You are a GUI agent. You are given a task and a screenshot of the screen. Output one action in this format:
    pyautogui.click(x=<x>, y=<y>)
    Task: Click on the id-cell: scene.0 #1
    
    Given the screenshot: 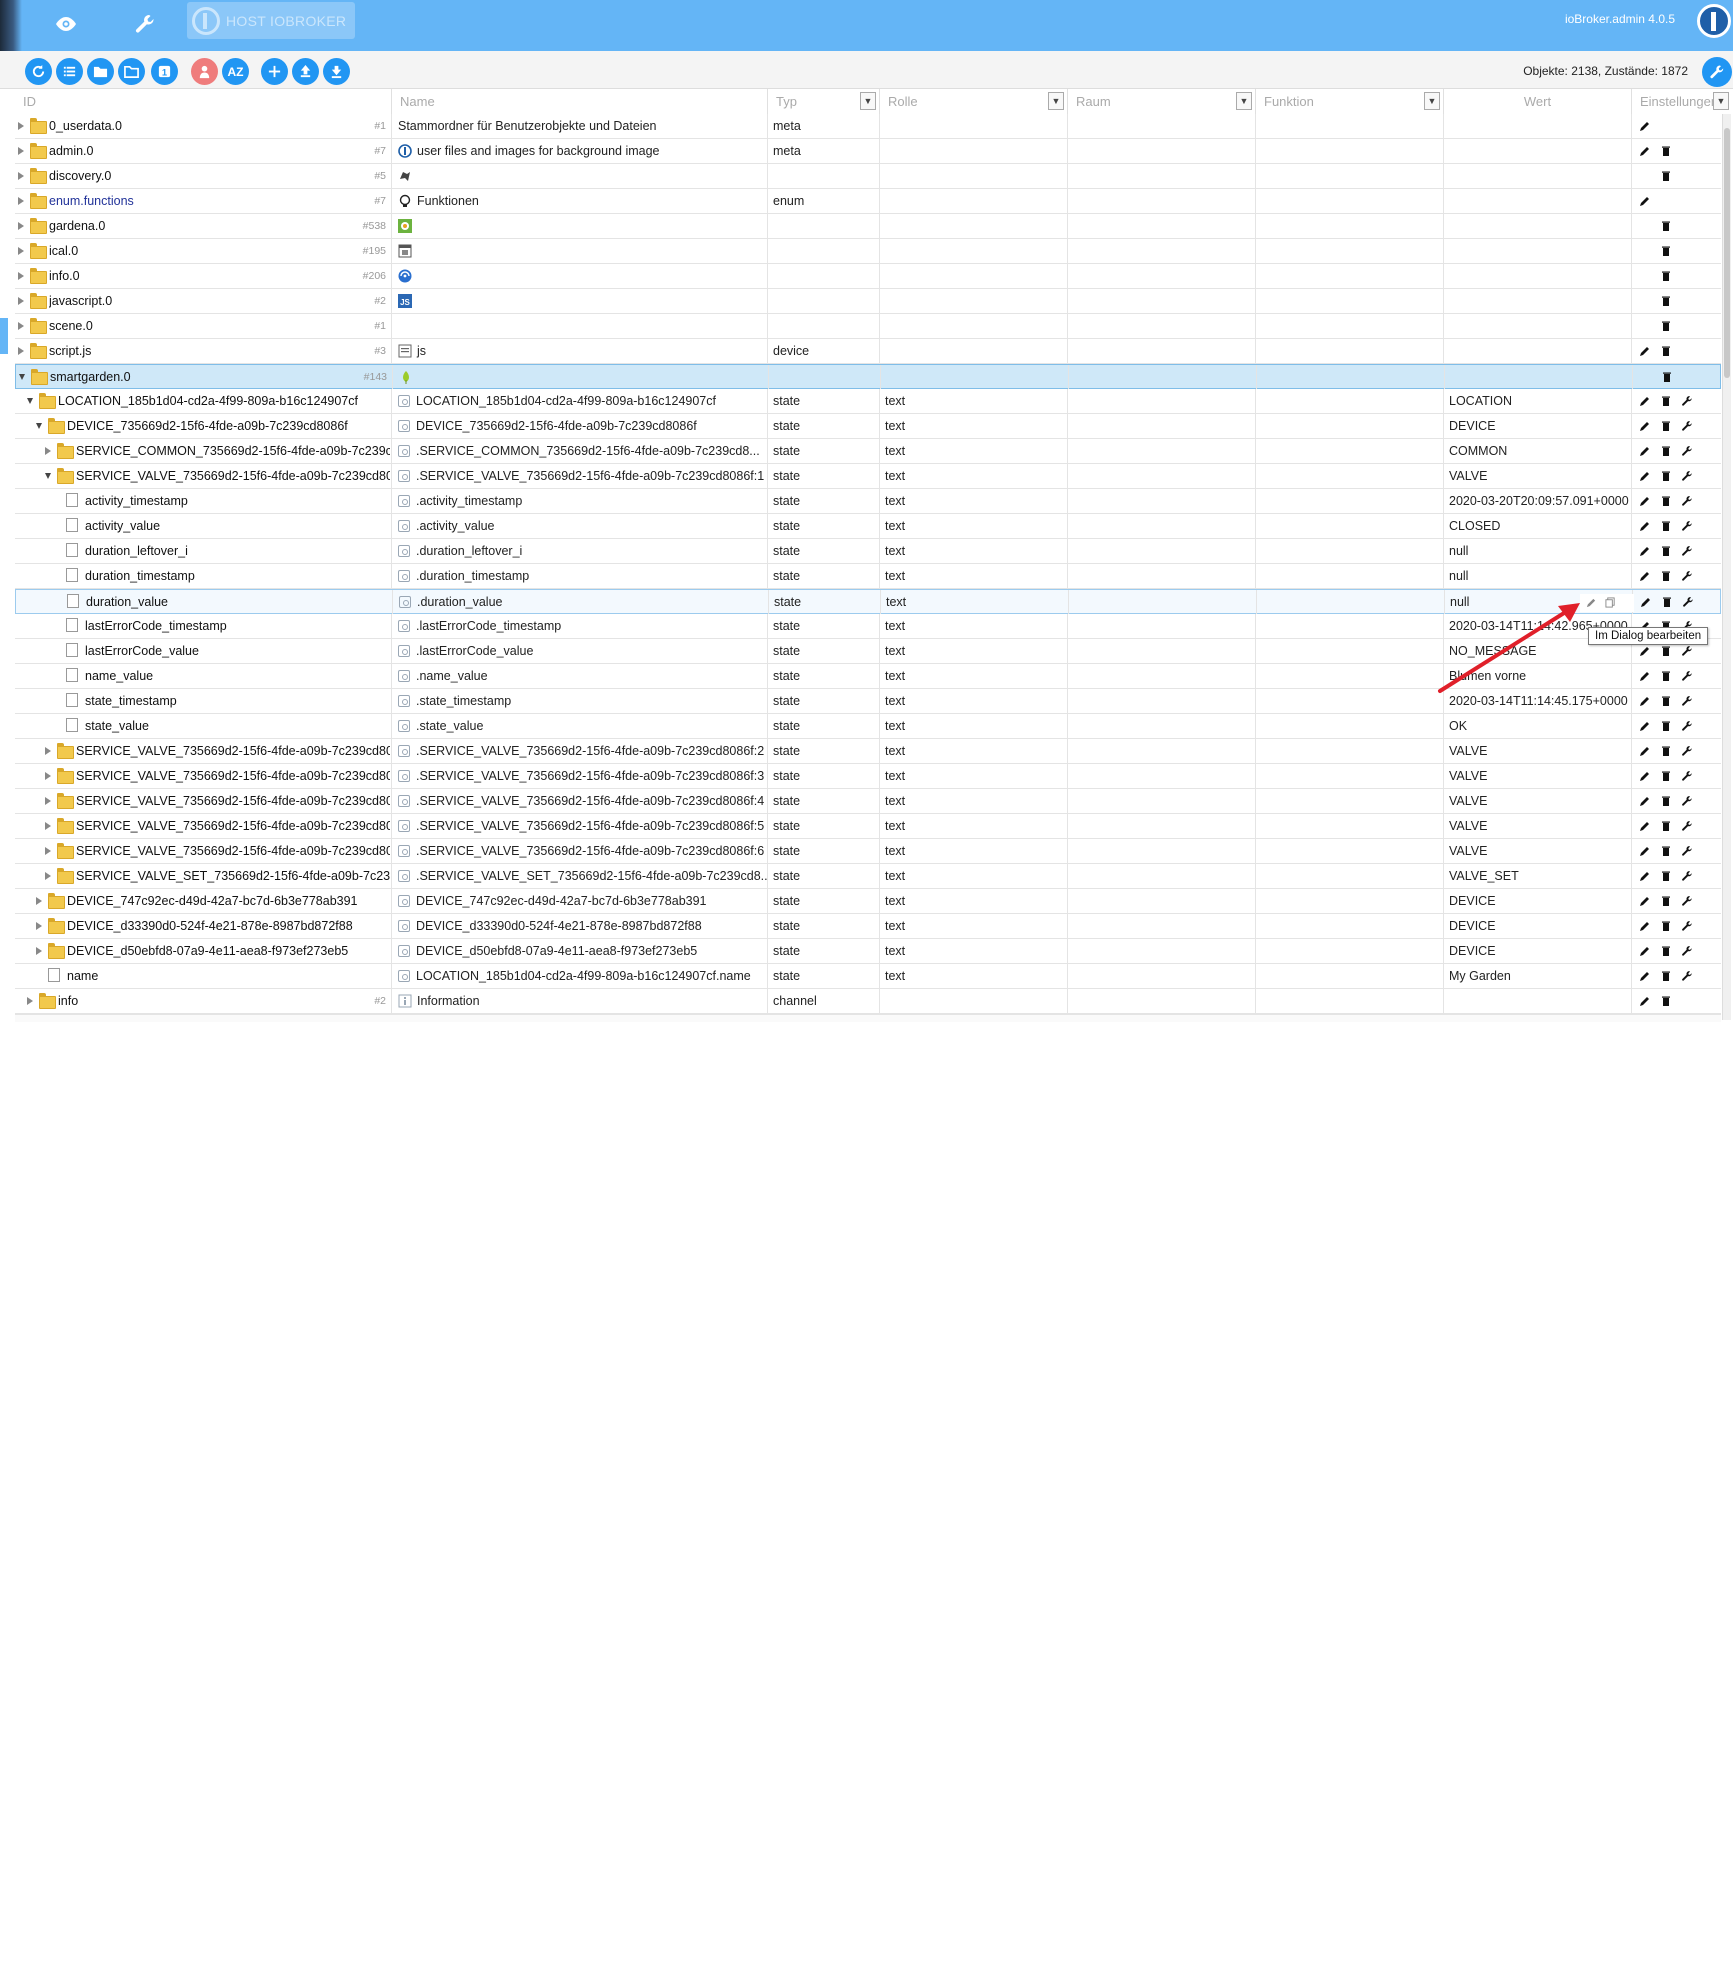 What is the action you would take?
    pyautogui.click(x=203, y=326)
    